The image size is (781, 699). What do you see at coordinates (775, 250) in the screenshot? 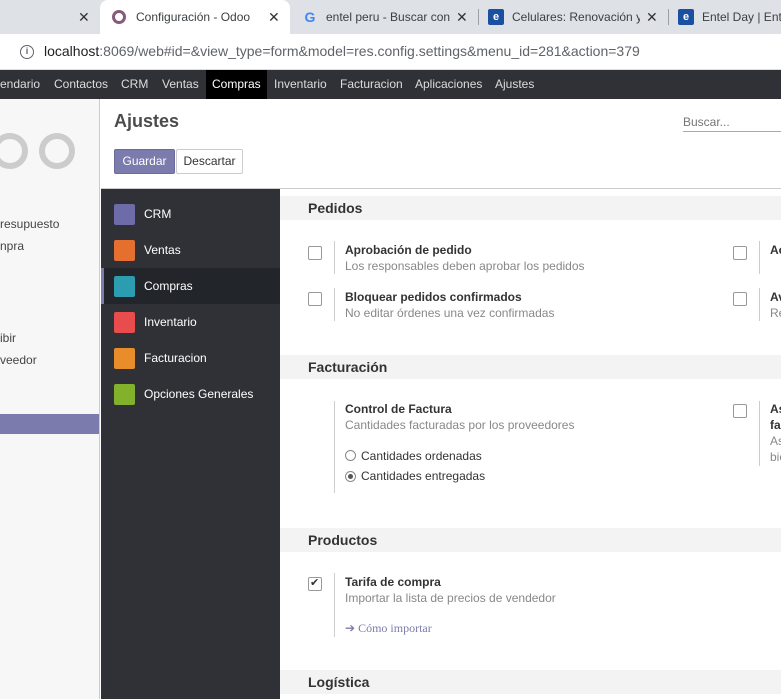
I see `setting-title: Ac` at bounding box center [775, 250].